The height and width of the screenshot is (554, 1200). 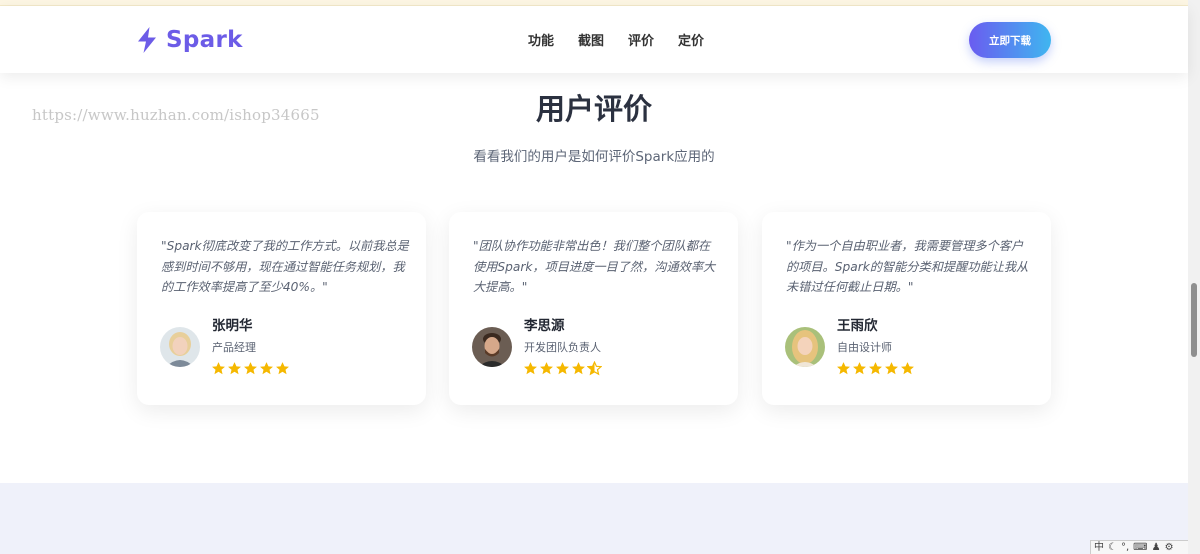 What do you see at coordinates (1194, 277) in the screenshot?
I see `page-scrollbar` at bounding box center [1194, 277].